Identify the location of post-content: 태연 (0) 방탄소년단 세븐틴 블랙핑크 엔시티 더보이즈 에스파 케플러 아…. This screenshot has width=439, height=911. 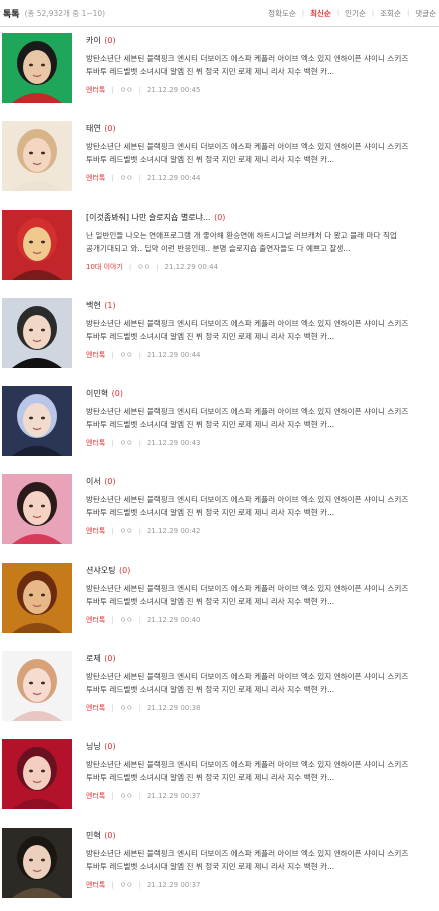
(251, 153).